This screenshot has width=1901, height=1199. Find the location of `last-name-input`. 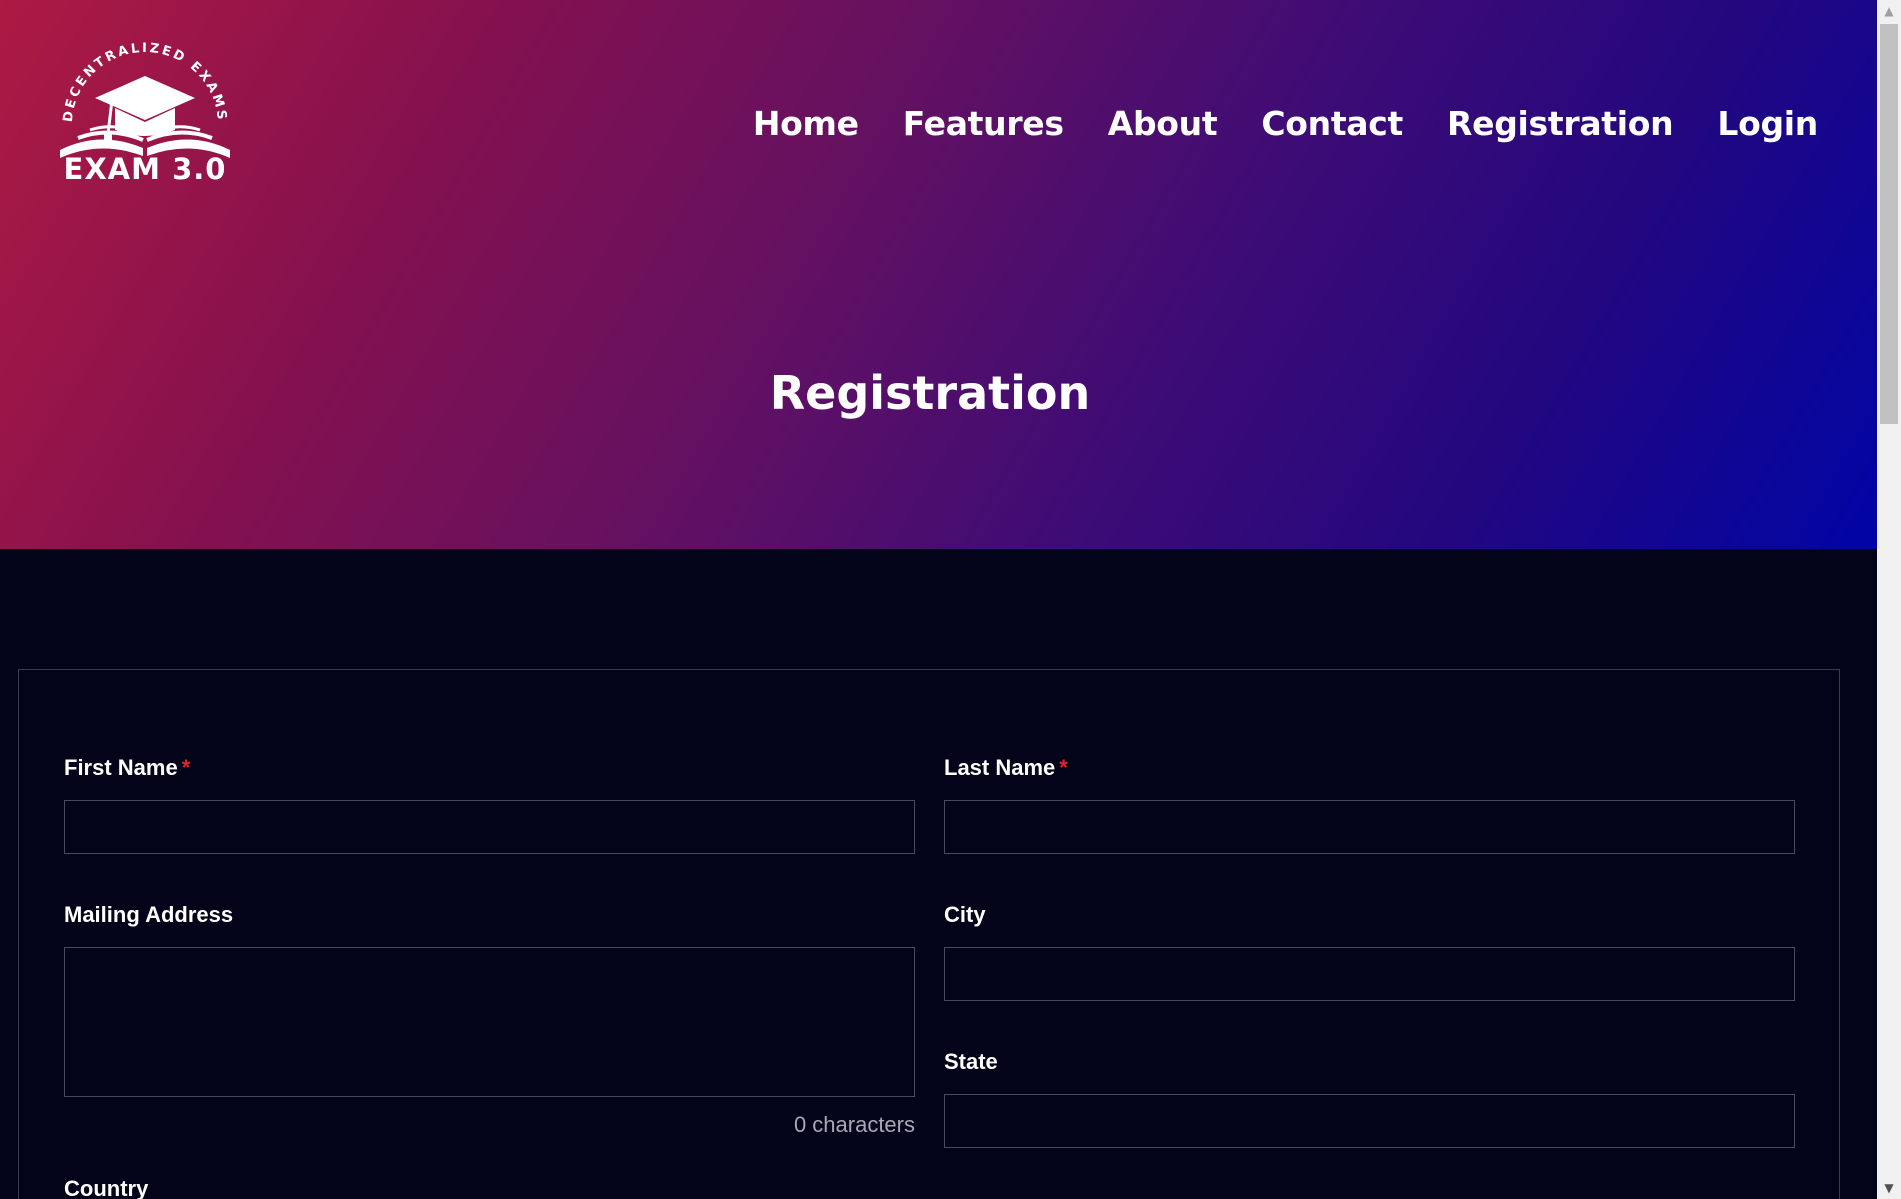

last-name-input is located at coordinates (1369, 827).